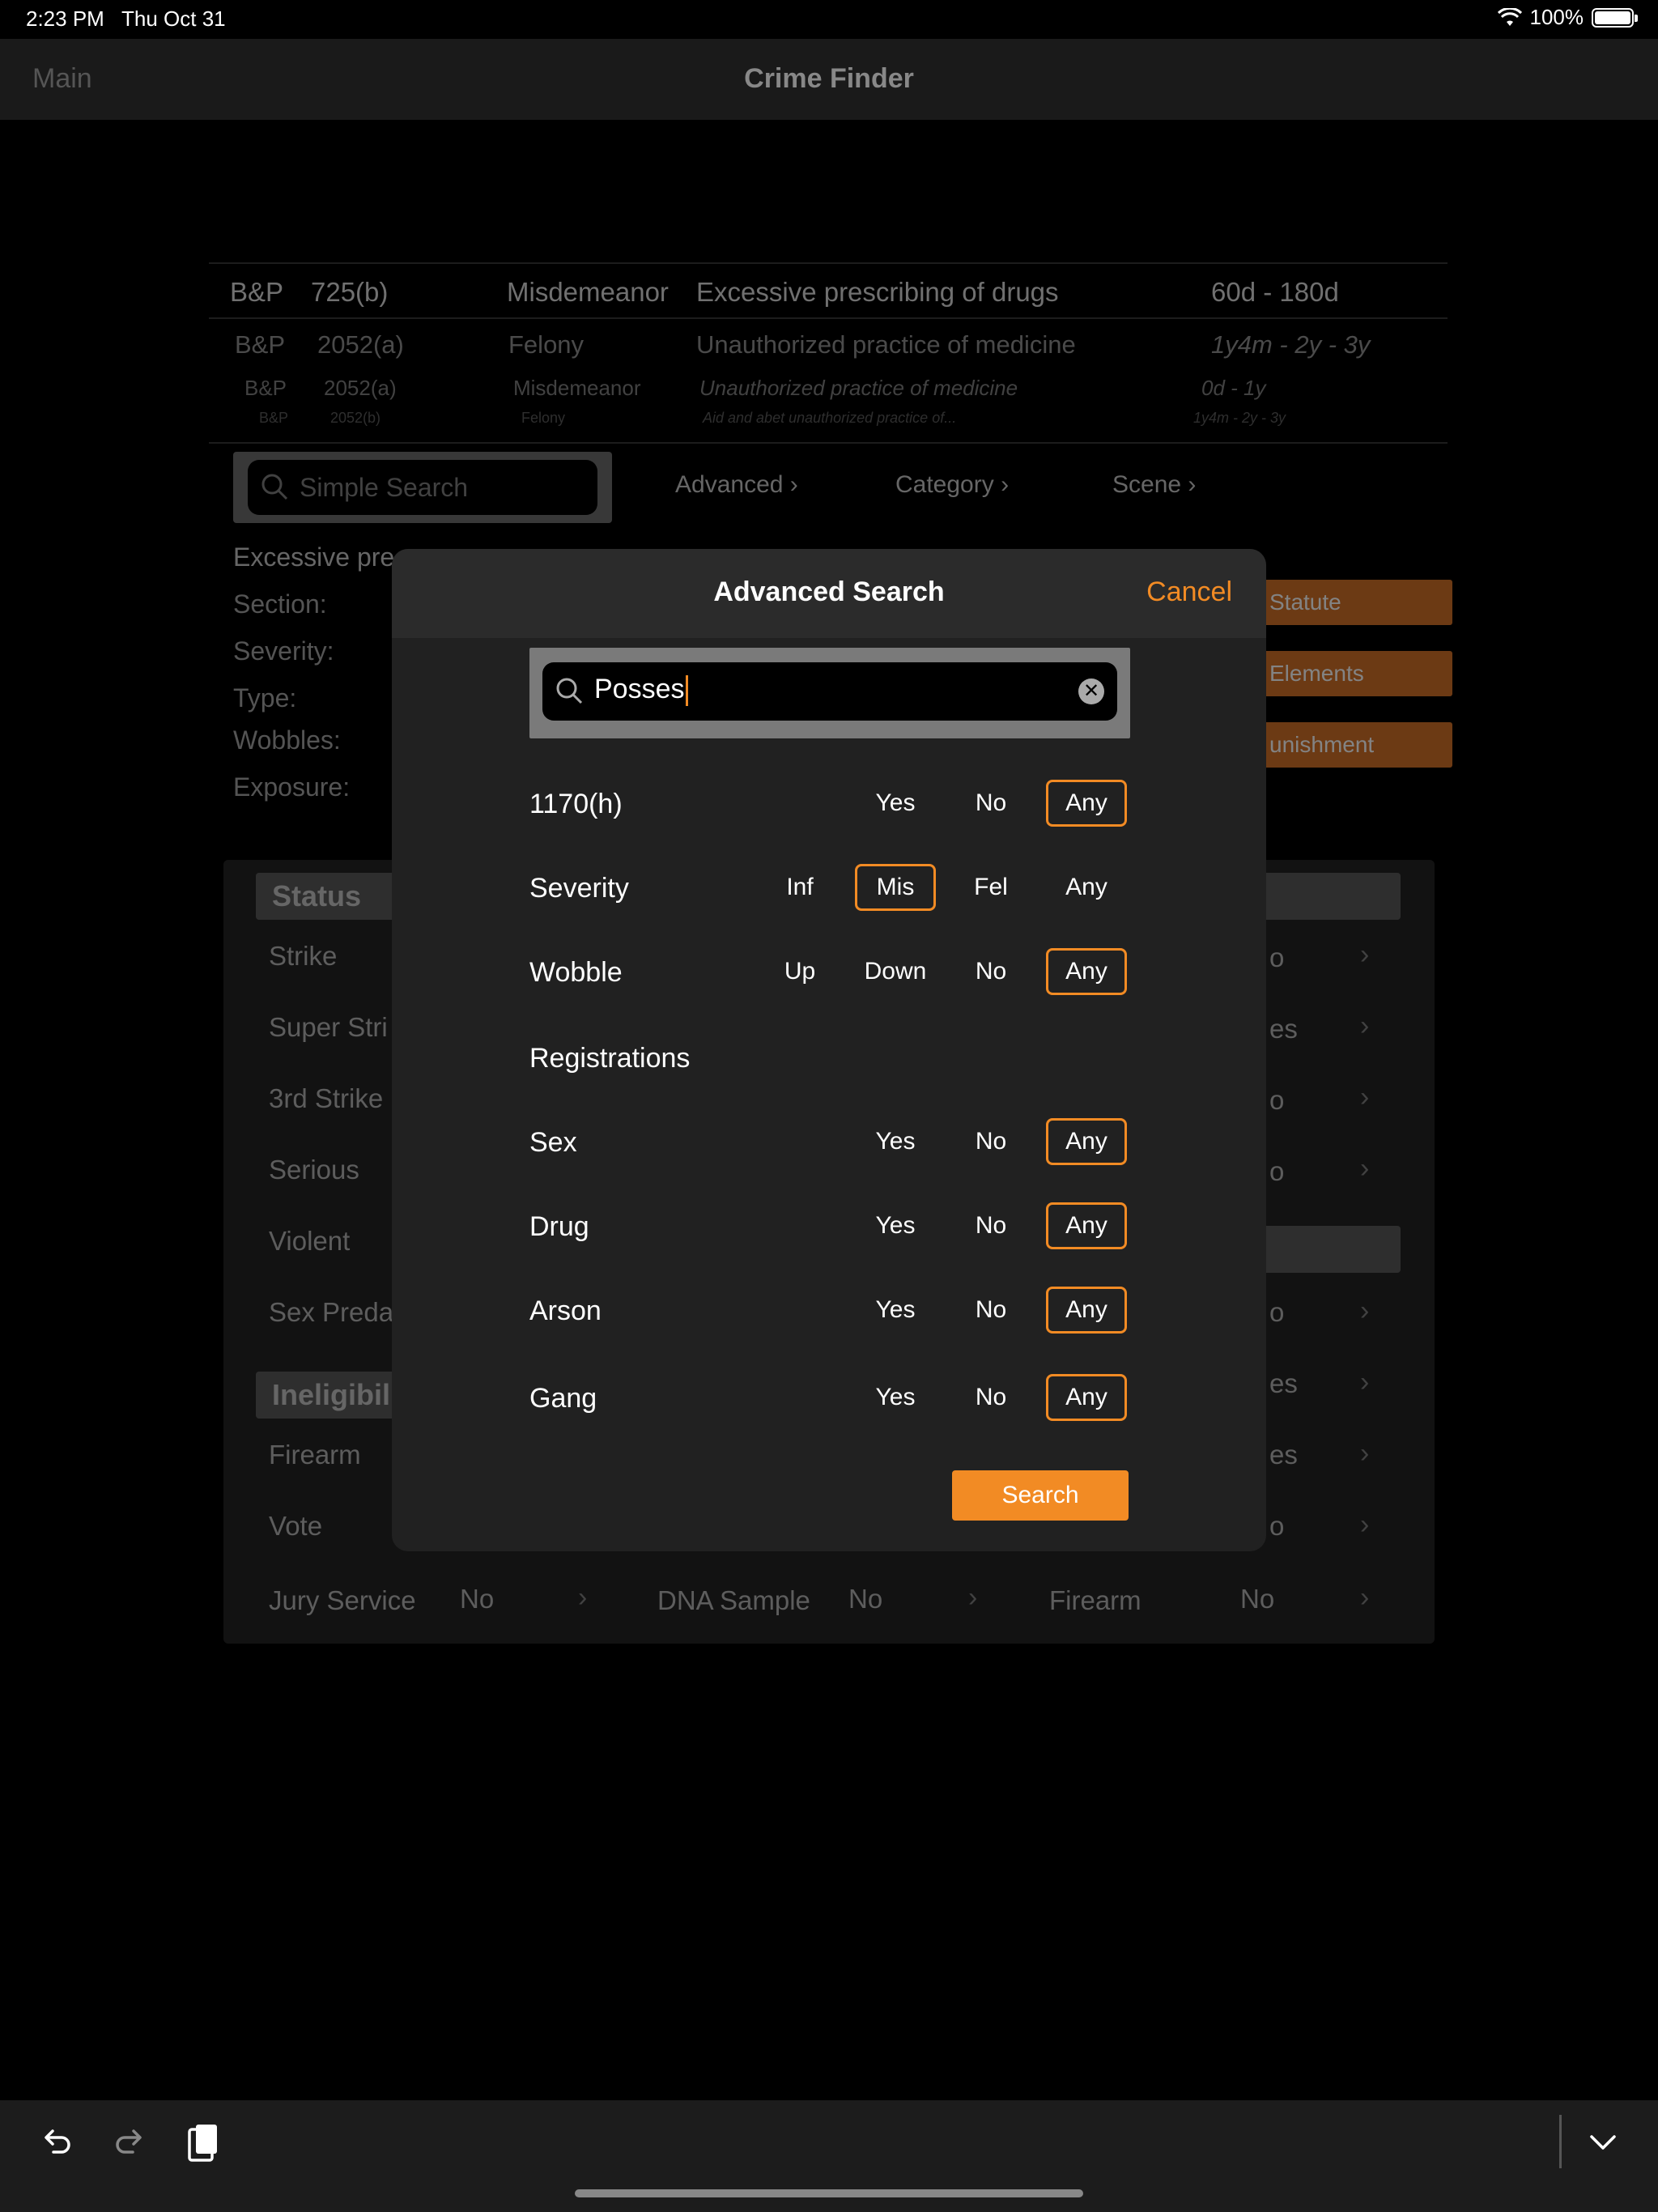  I want to click on option-wobble-up: Up, so click(799, 971).